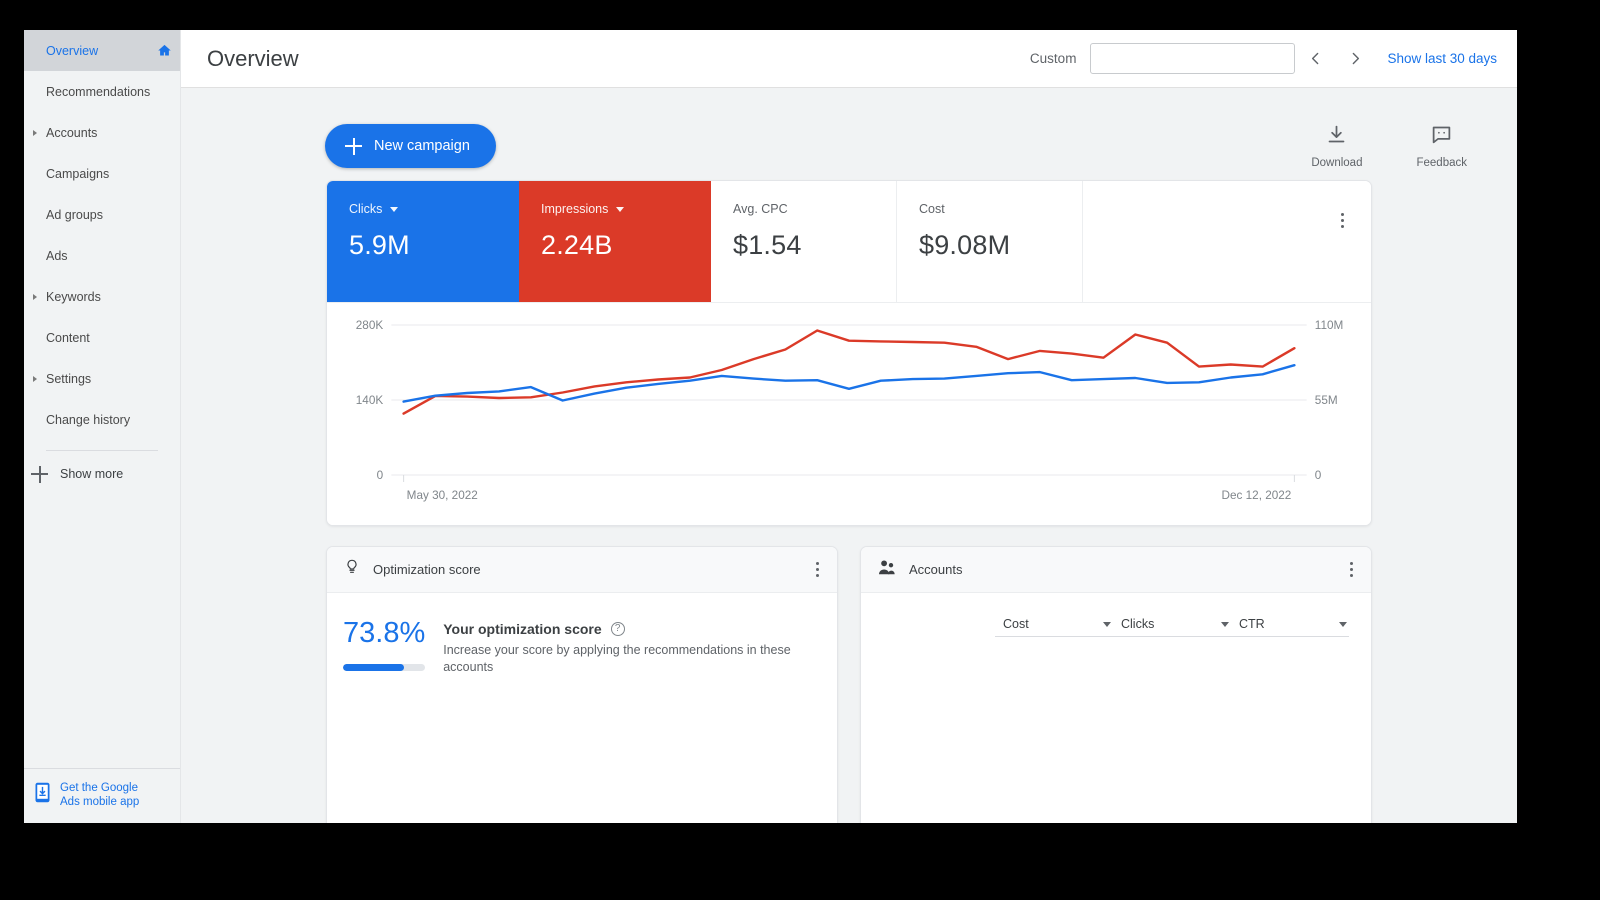 The image size is (1600, 900). Describe the element at coordinates (1342, 220) in the screenshot. I see `chart-card-options-button` at that location.